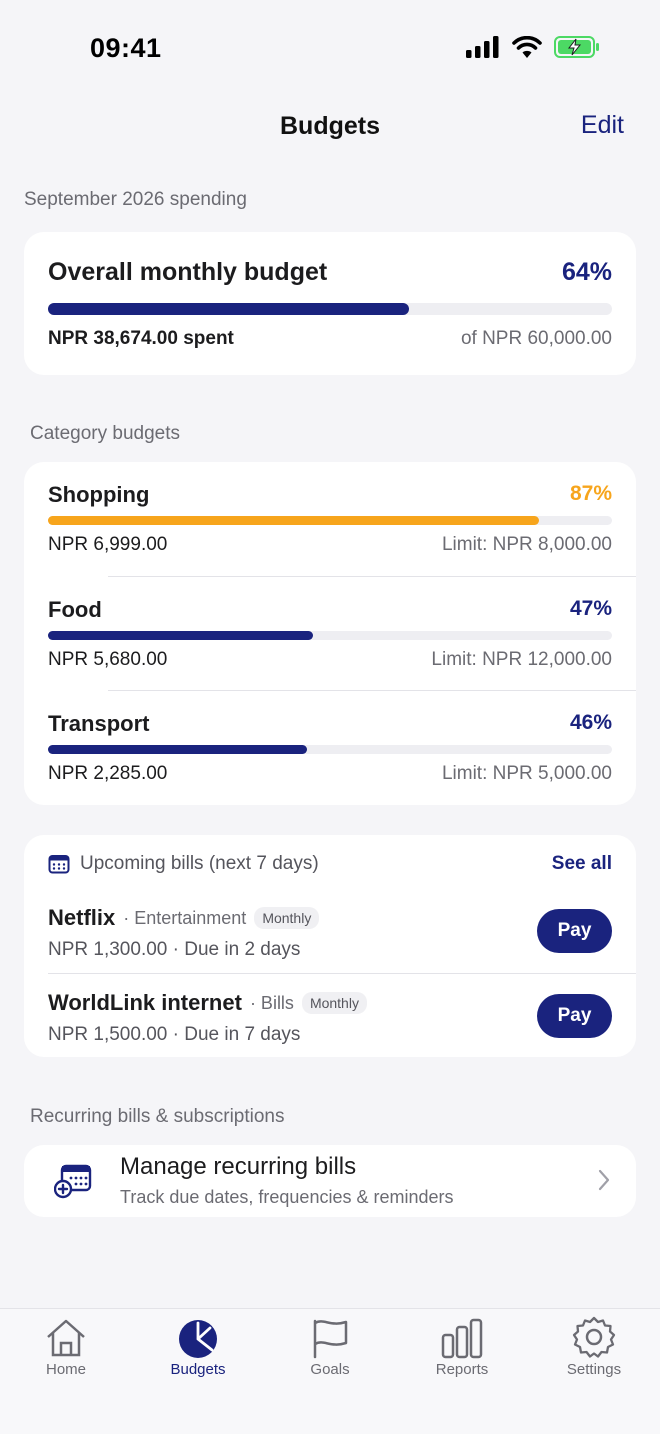 This screenshot has height=1434, width=660. Describe the element at coordinates (228, 309) in the screenshot. I see `overall-budget-progress-fill` at that location.